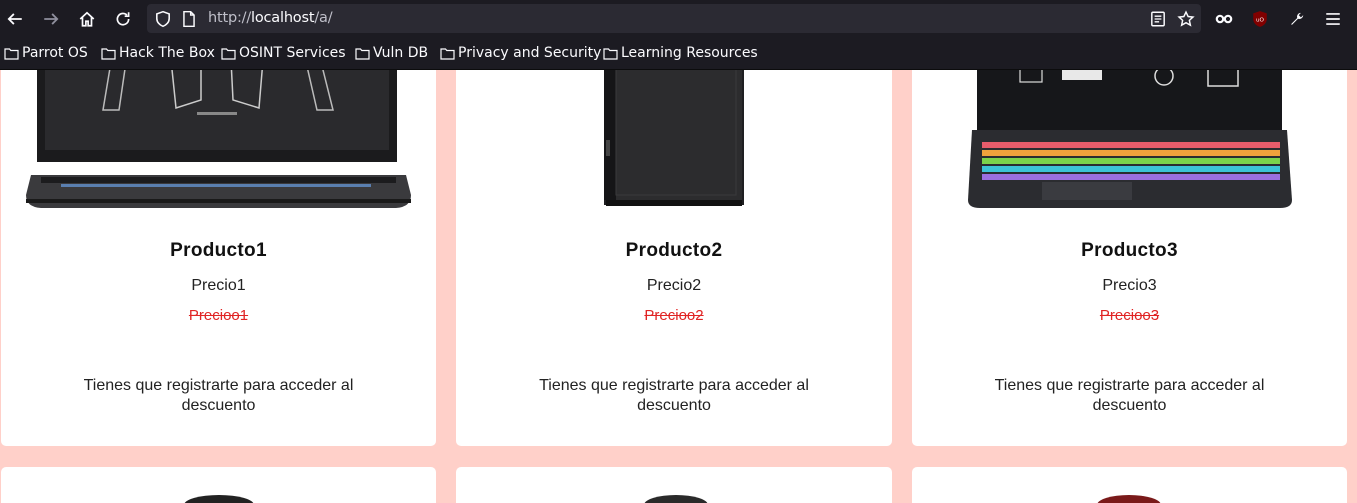 This screenshot has width=1357, height=503. Describe the element at coordinates (391, 53) in the screenshot. I see `bookmark-folder-vuln-db: Vuln DB` at that location.